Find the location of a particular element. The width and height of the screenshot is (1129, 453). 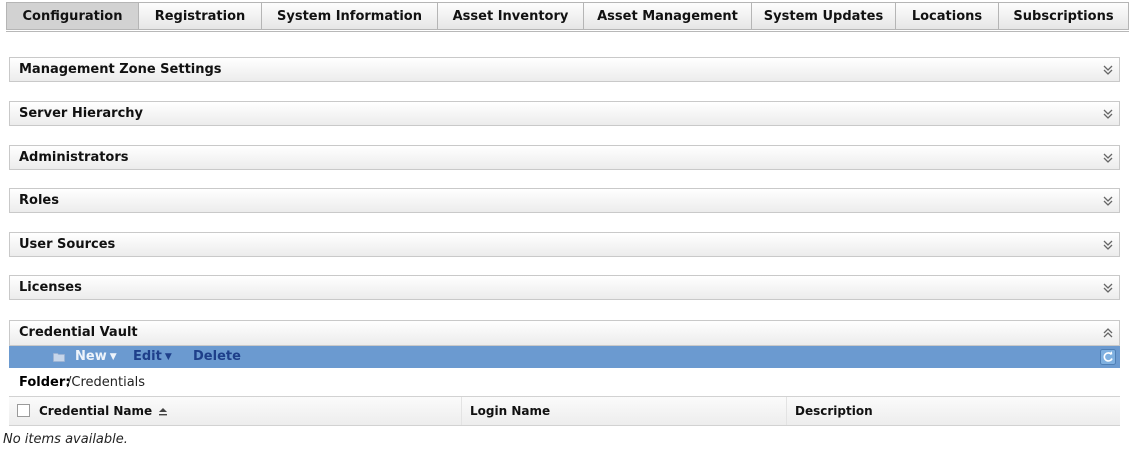

panel-title: Licenses is located at coordinates (50, 287).